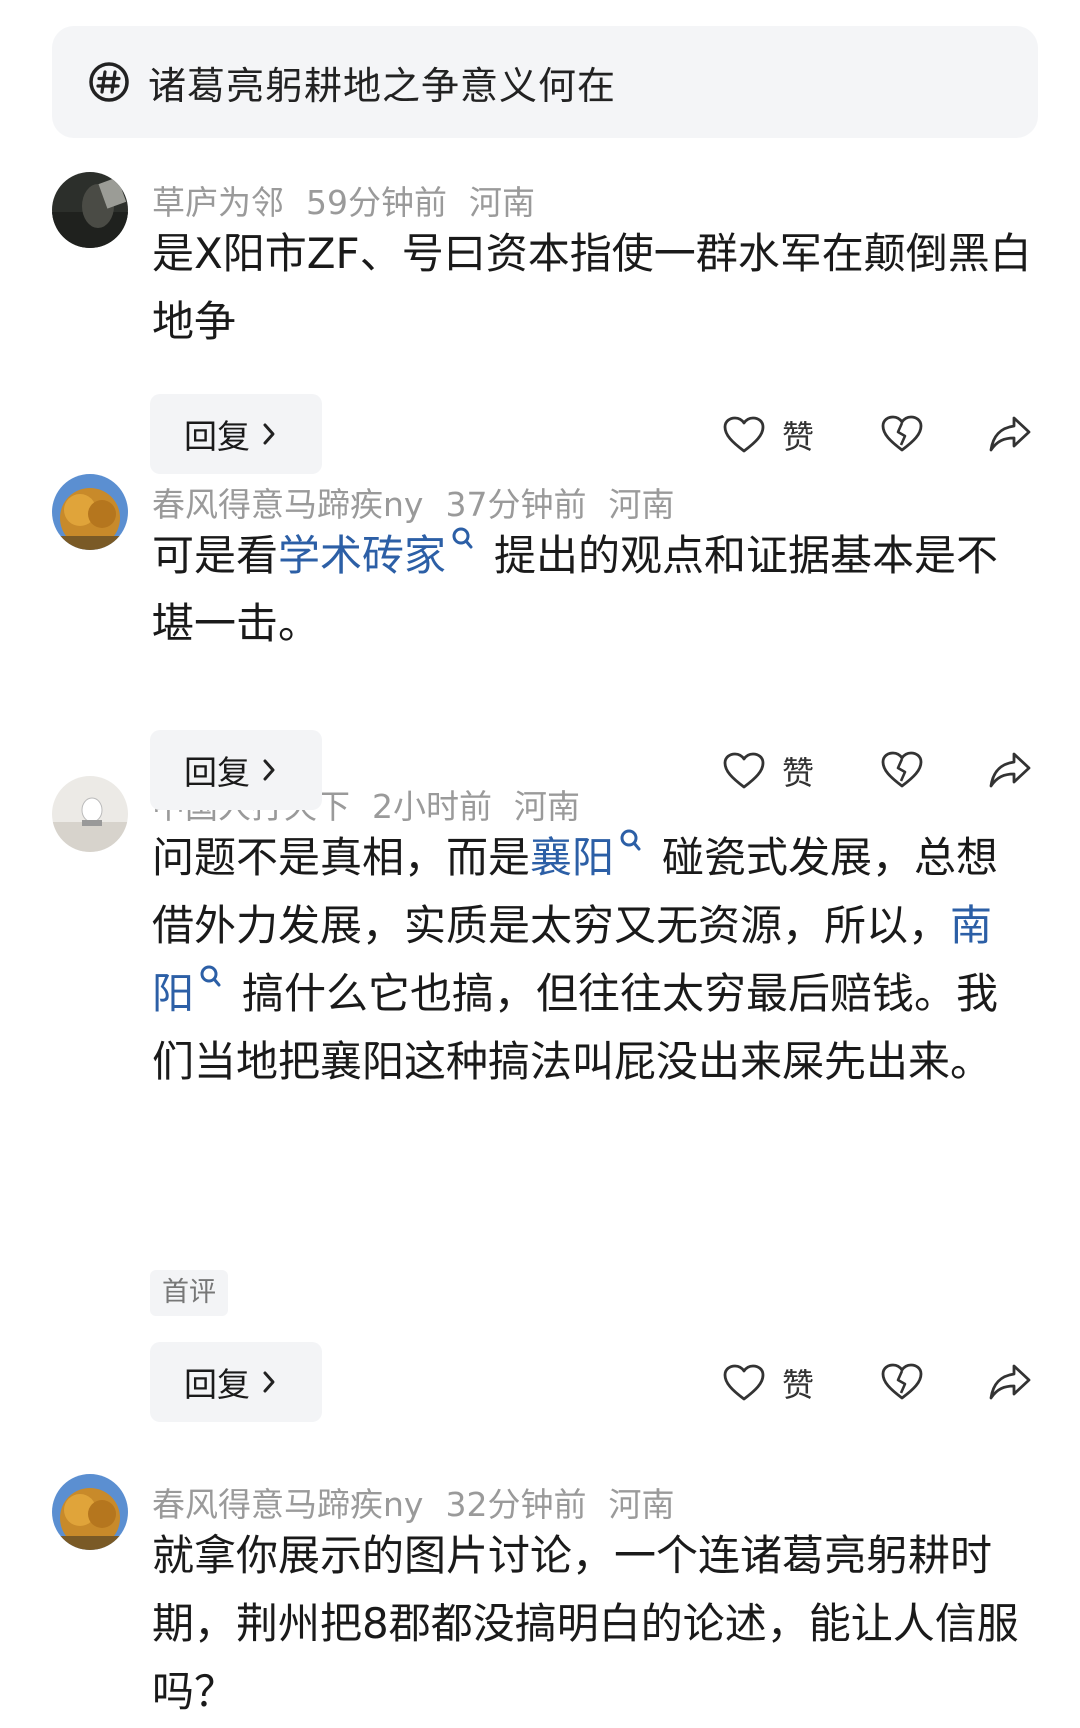 This screenshot has width=1080, height=1728. I want to click on comment-time: 32分钟前, so click(516, 1504).